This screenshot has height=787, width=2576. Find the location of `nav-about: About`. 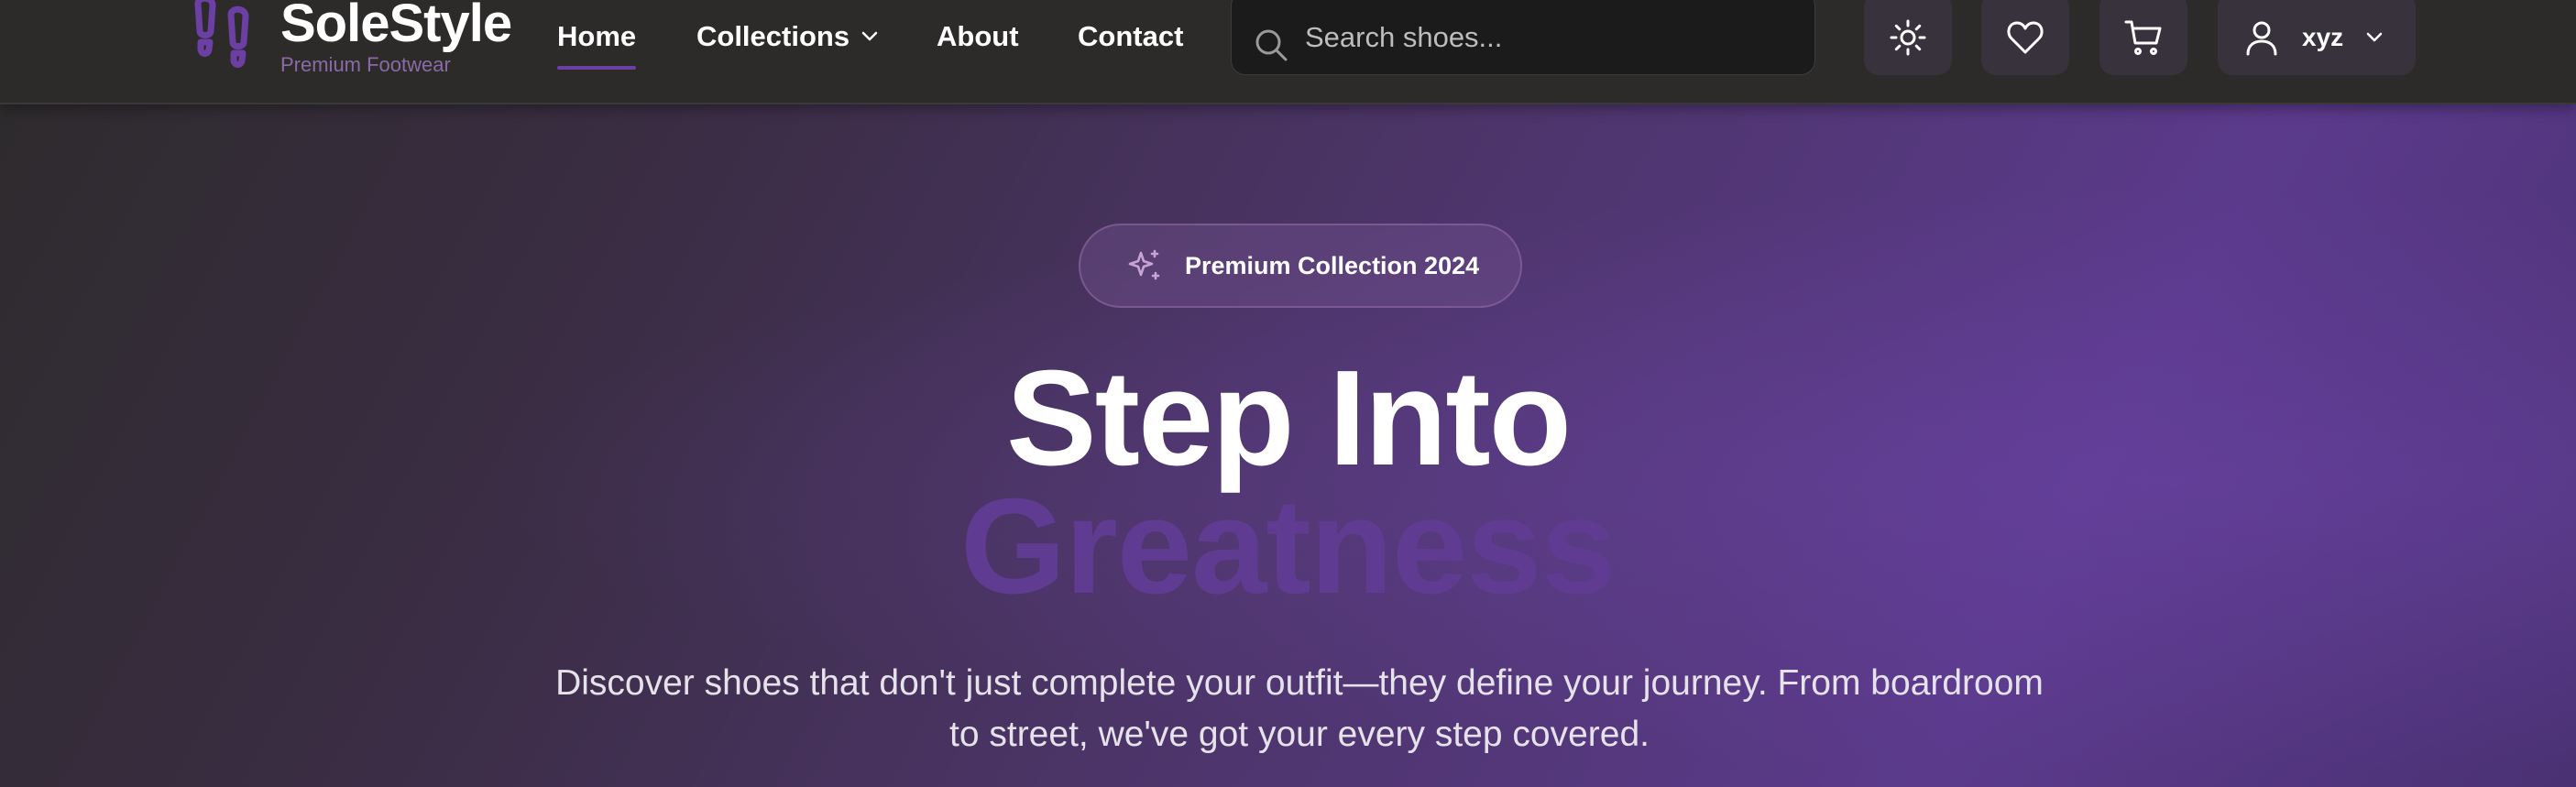

nav-about: About is located at coordinates (978, 36).